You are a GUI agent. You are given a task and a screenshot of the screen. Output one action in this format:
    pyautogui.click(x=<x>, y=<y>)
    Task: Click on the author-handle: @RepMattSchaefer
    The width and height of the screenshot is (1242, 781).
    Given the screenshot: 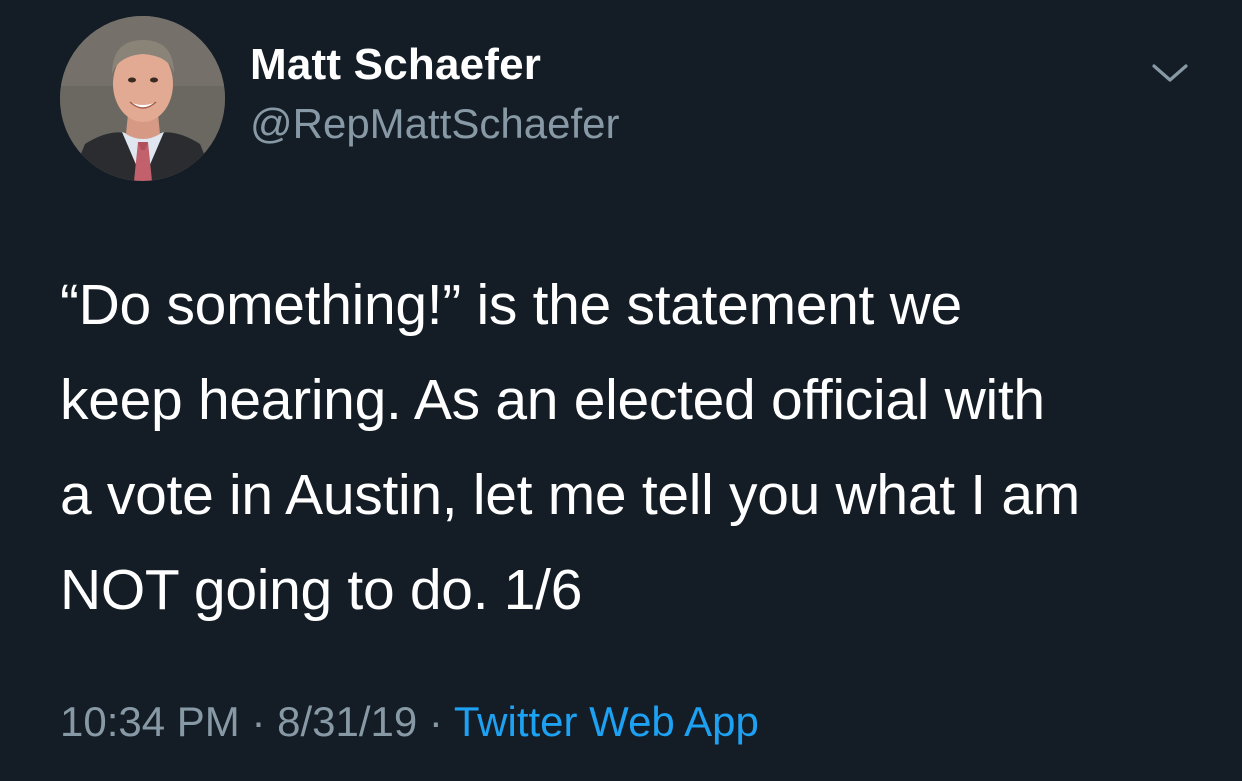 What is the action you would take?
    pyautogui.click(x=434, y=124)
    